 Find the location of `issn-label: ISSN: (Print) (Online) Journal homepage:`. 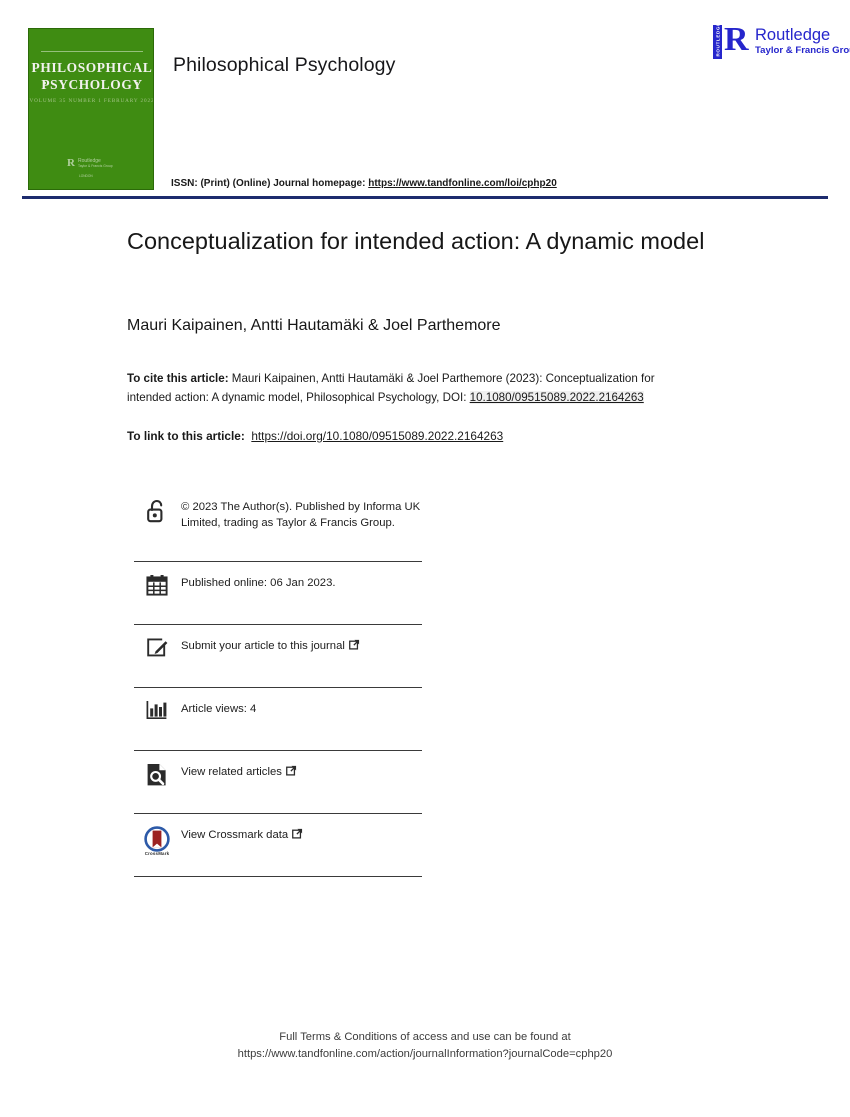

issn-label: ISSN: (Print) (Online) Journal homepage: is located at coordinates (270, 183).